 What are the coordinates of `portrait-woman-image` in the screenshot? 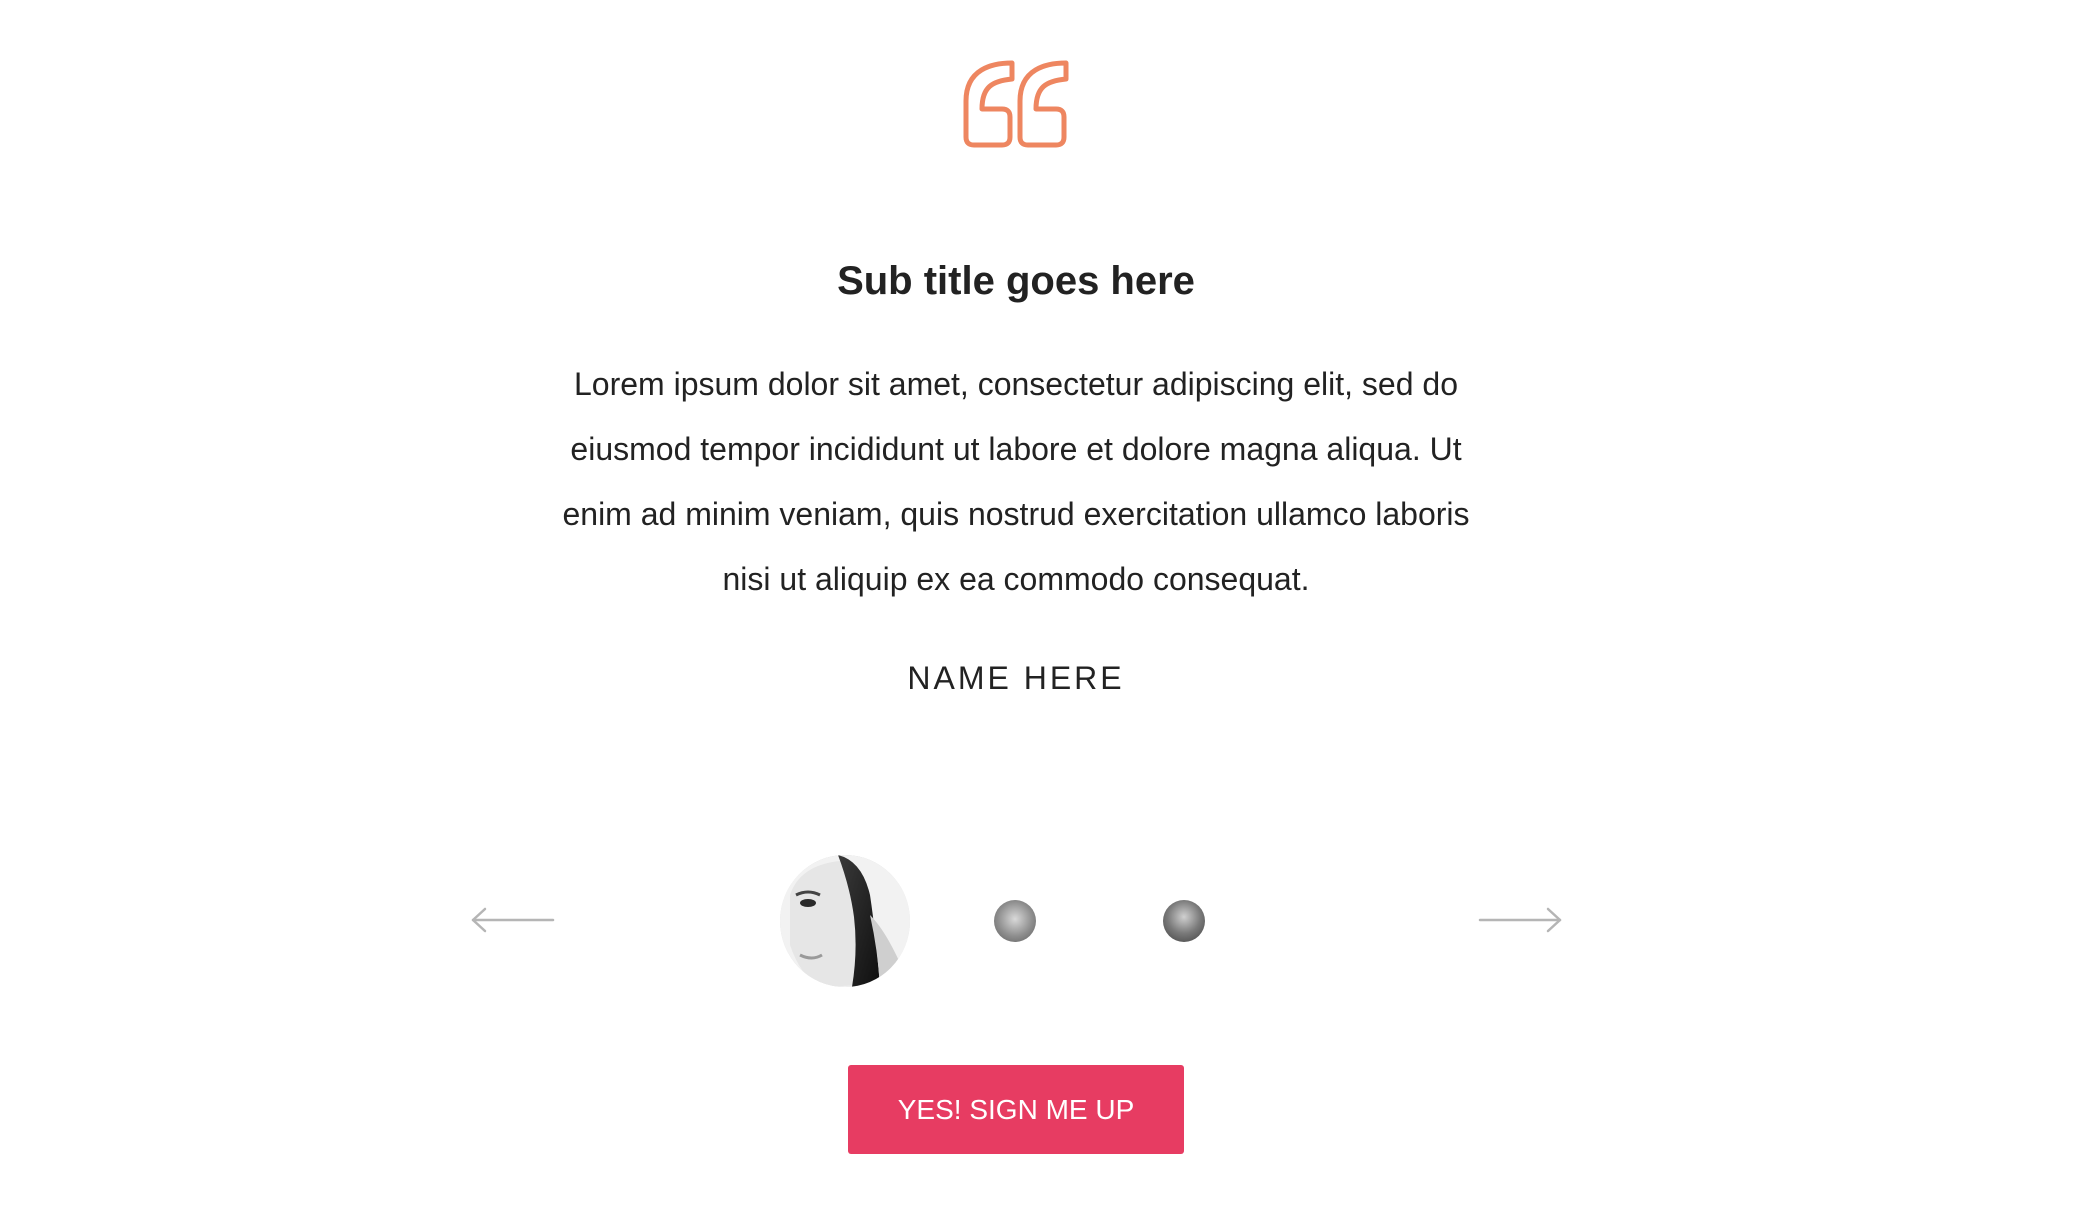 It's located at (845, 921).